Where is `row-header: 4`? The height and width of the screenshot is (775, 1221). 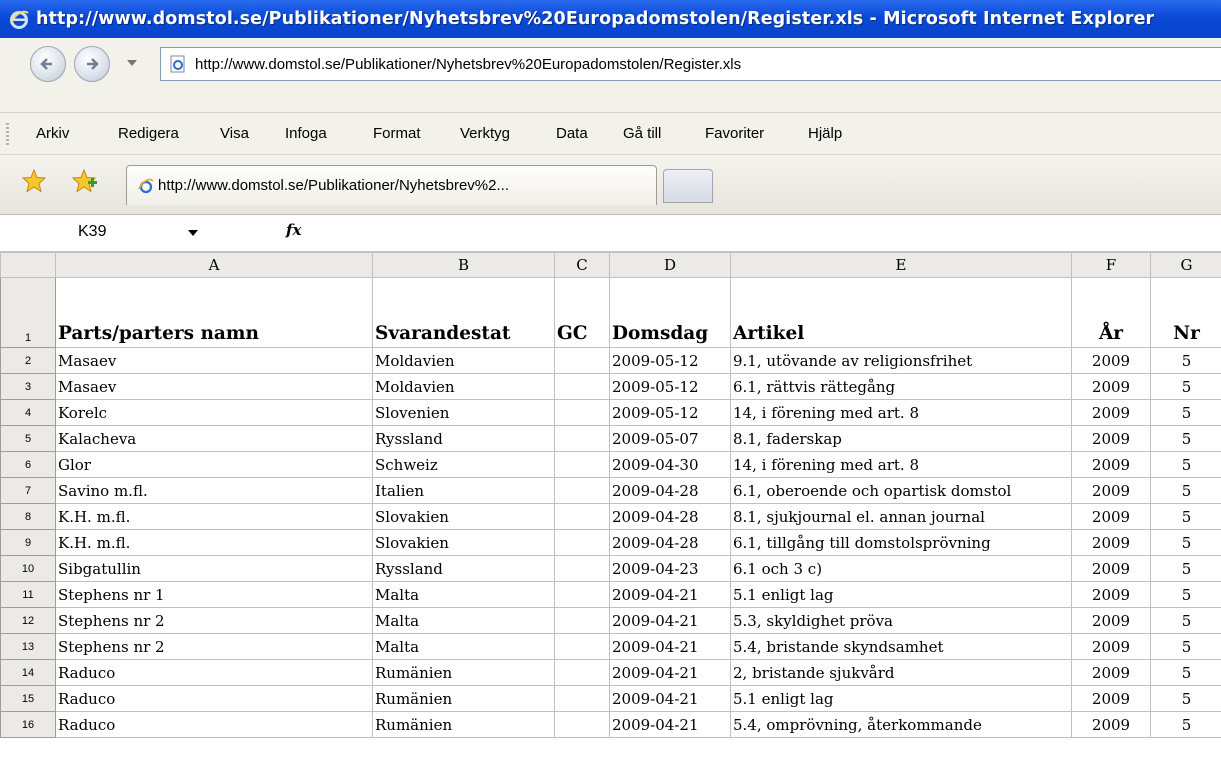 row-header: 4 is located at coordinates (28, 412).